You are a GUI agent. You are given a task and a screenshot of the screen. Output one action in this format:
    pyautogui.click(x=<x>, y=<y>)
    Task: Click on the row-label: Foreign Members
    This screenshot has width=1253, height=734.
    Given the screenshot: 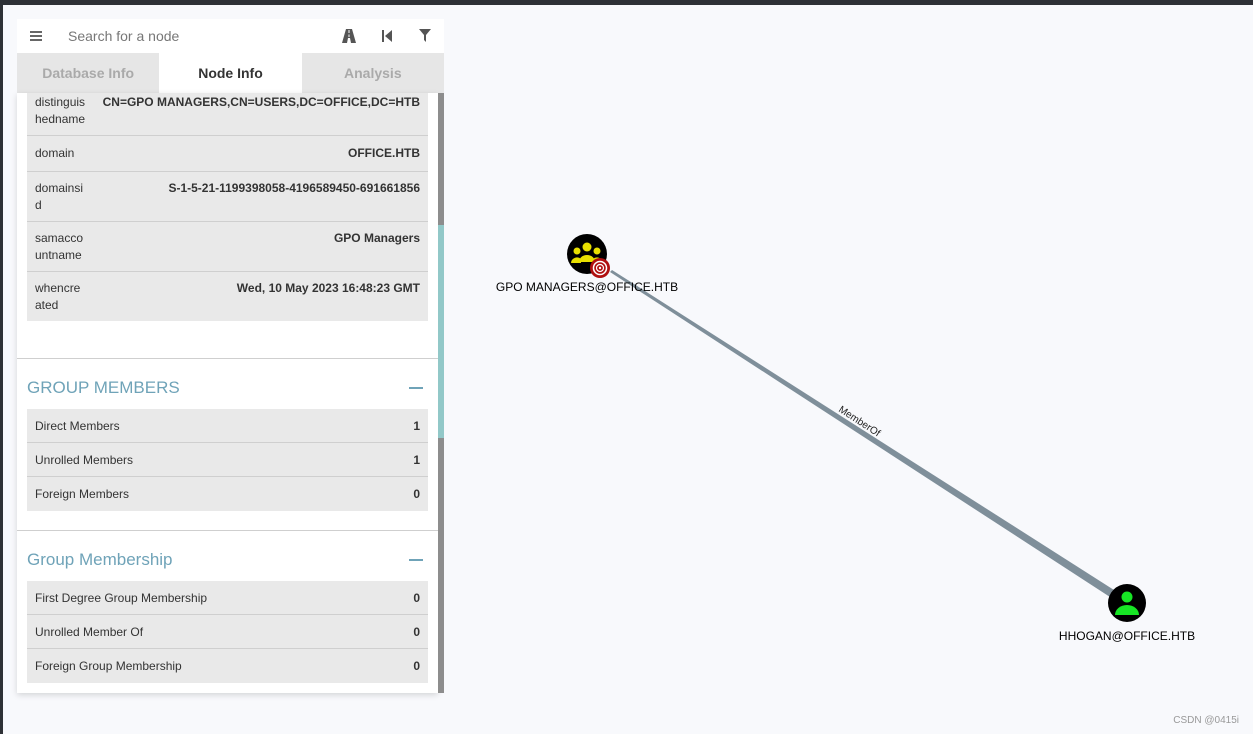 What is the action you would take?
    pyautogui.click(x=82, y=494)
    